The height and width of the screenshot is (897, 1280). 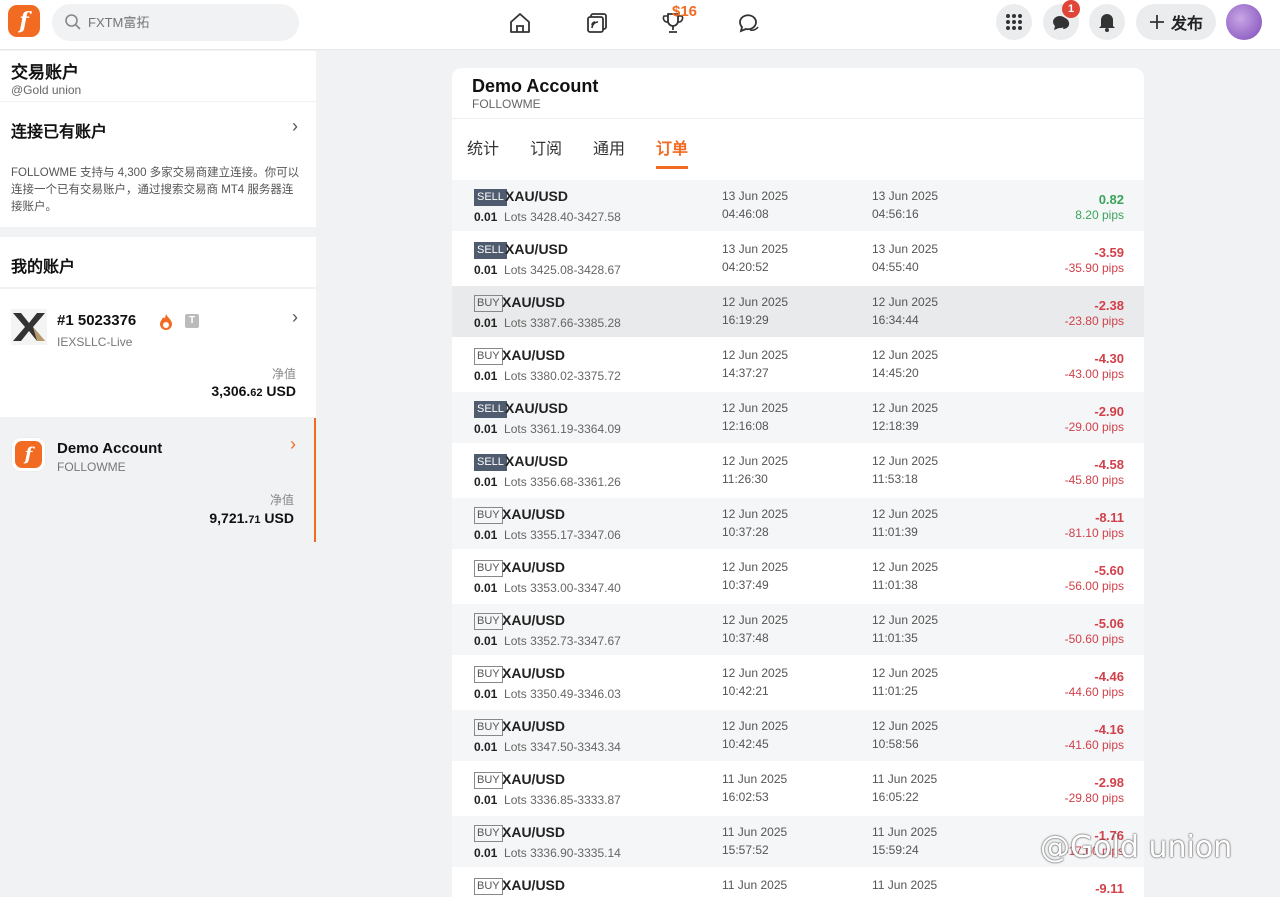 What do you see at coordinates (43, 267) in the screenshot?
I see `my-accounts-label: 我的账户` at bounding box center [43, 267].